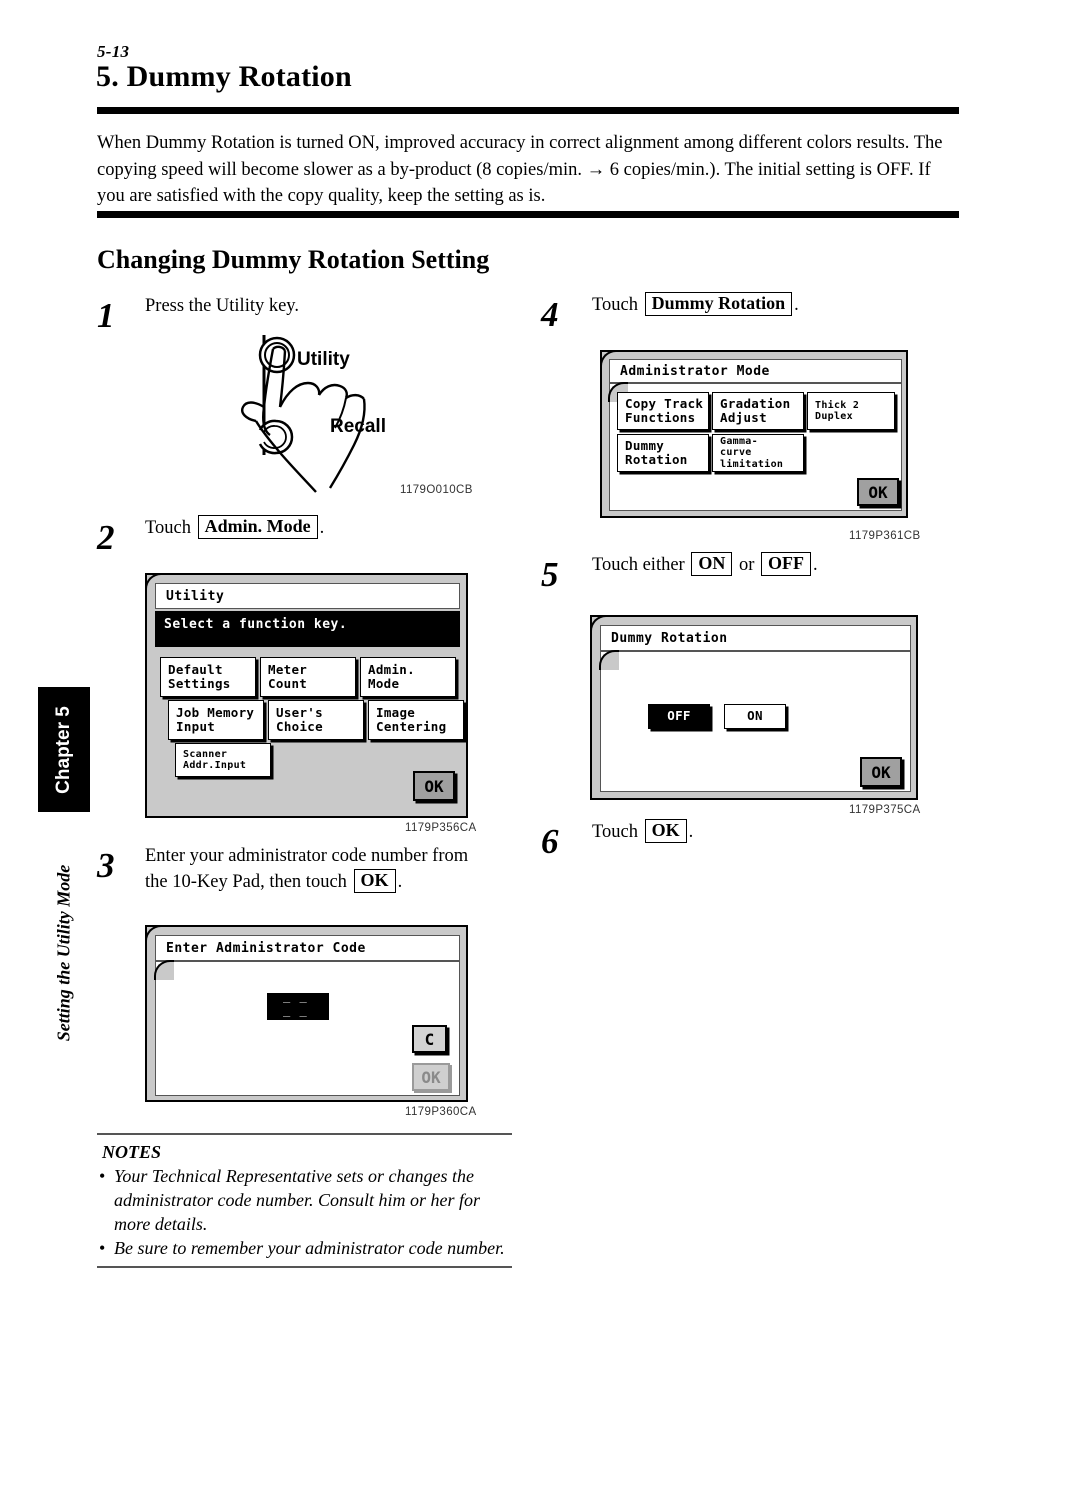 The image size is (1080, 1485). Describe the element at coordinates (436, 490) in the screenshot. I see `figure-code-hand: 1179O010CB` at that location.